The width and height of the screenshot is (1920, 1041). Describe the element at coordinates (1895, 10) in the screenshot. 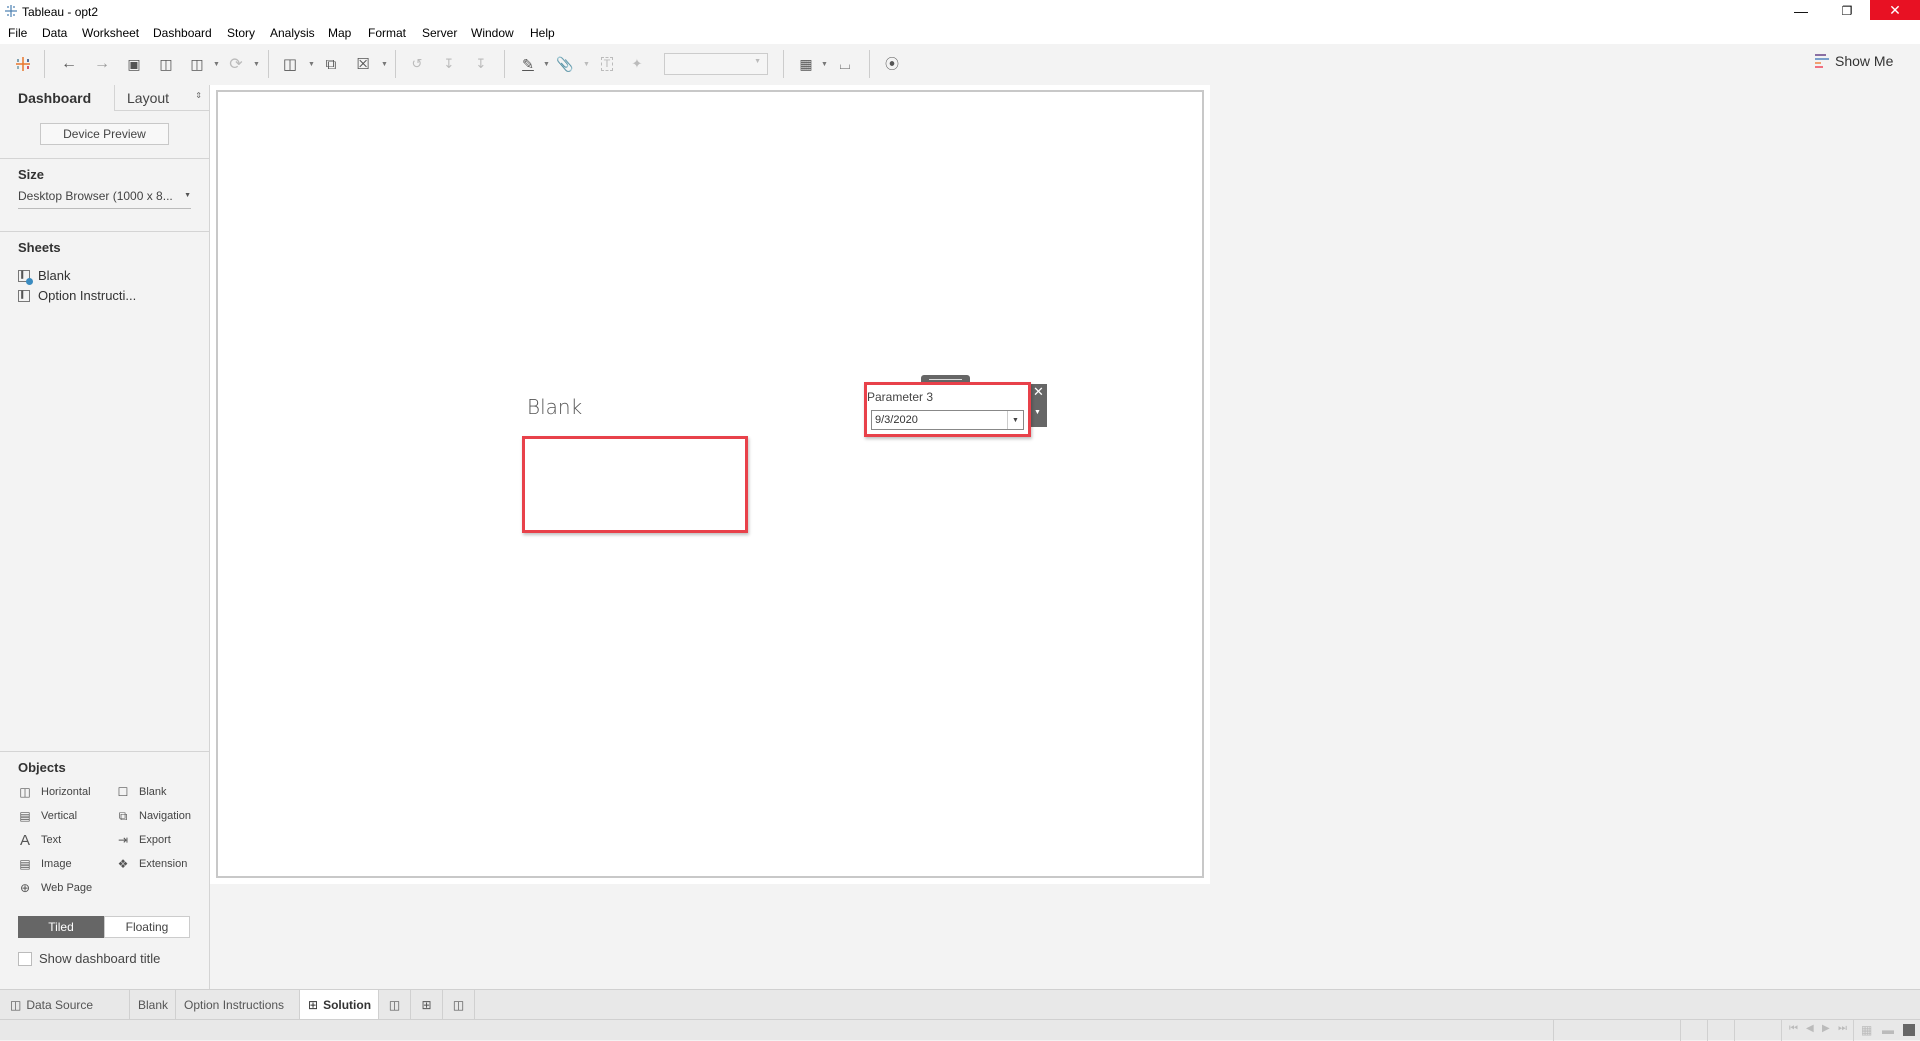

I see `close-window-button: ✕` at that location.